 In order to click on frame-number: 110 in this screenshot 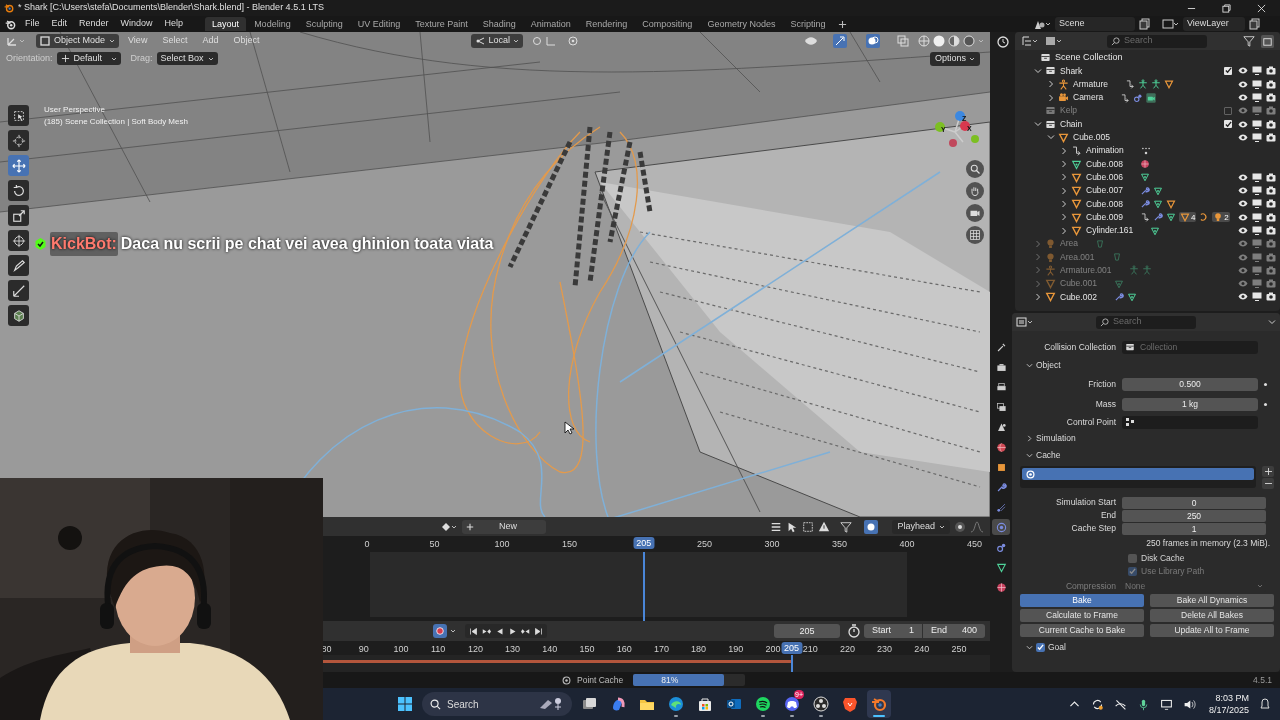, I will do `click(438, 649)`.